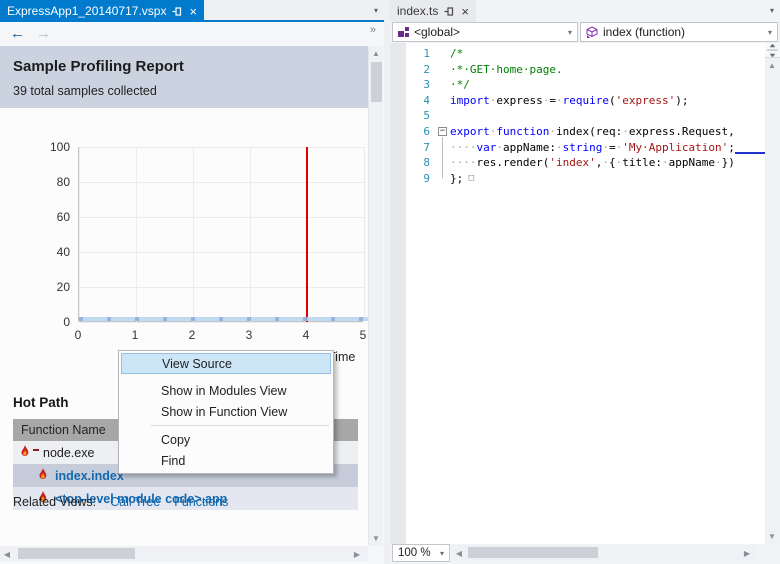 The width and height of the screenshot is (780, 564). What do you see at coordinates (772, 50) in the screenshot?
I see `split-window-handle-icon` at bounding box center [772, 50].